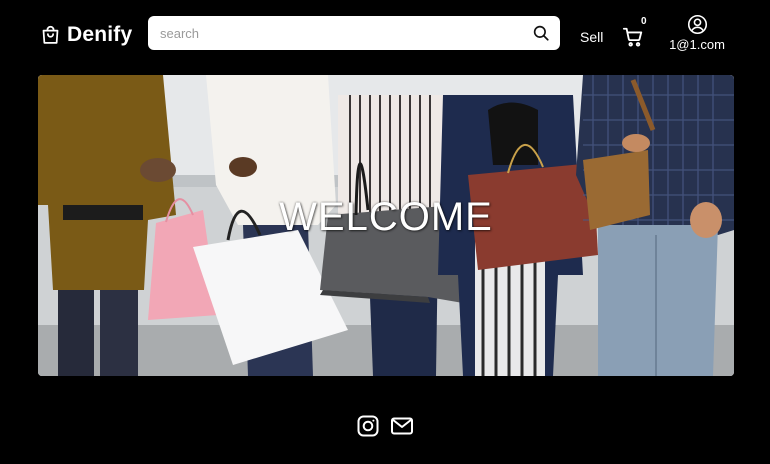  I want to click on mail-icon, so click(402, 426).